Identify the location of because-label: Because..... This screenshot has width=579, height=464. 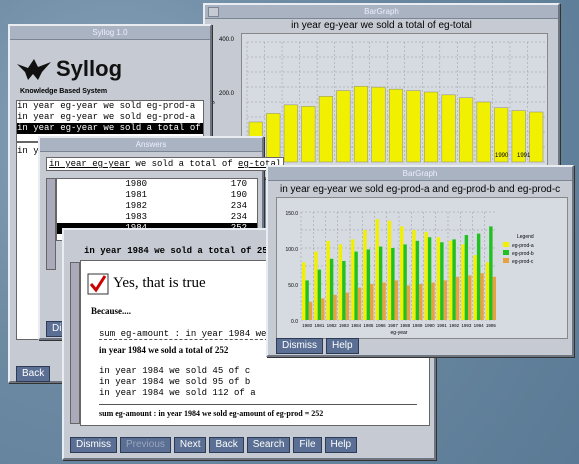
(111, 311).